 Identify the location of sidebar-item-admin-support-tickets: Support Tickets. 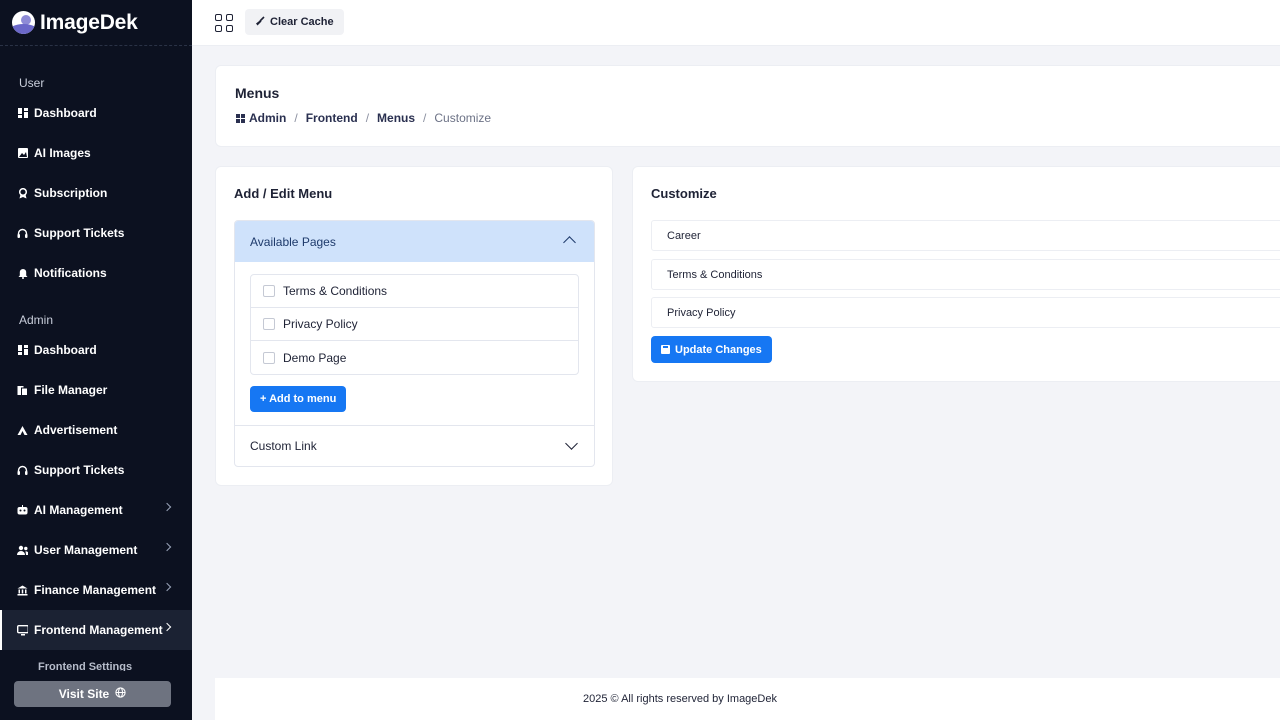
(96, 470).